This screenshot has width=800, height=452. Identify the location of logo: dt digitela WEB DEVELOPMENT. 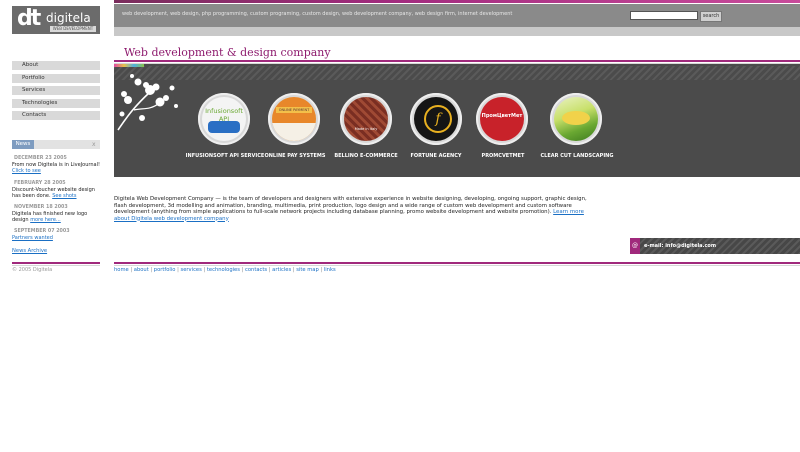
(56, 20).